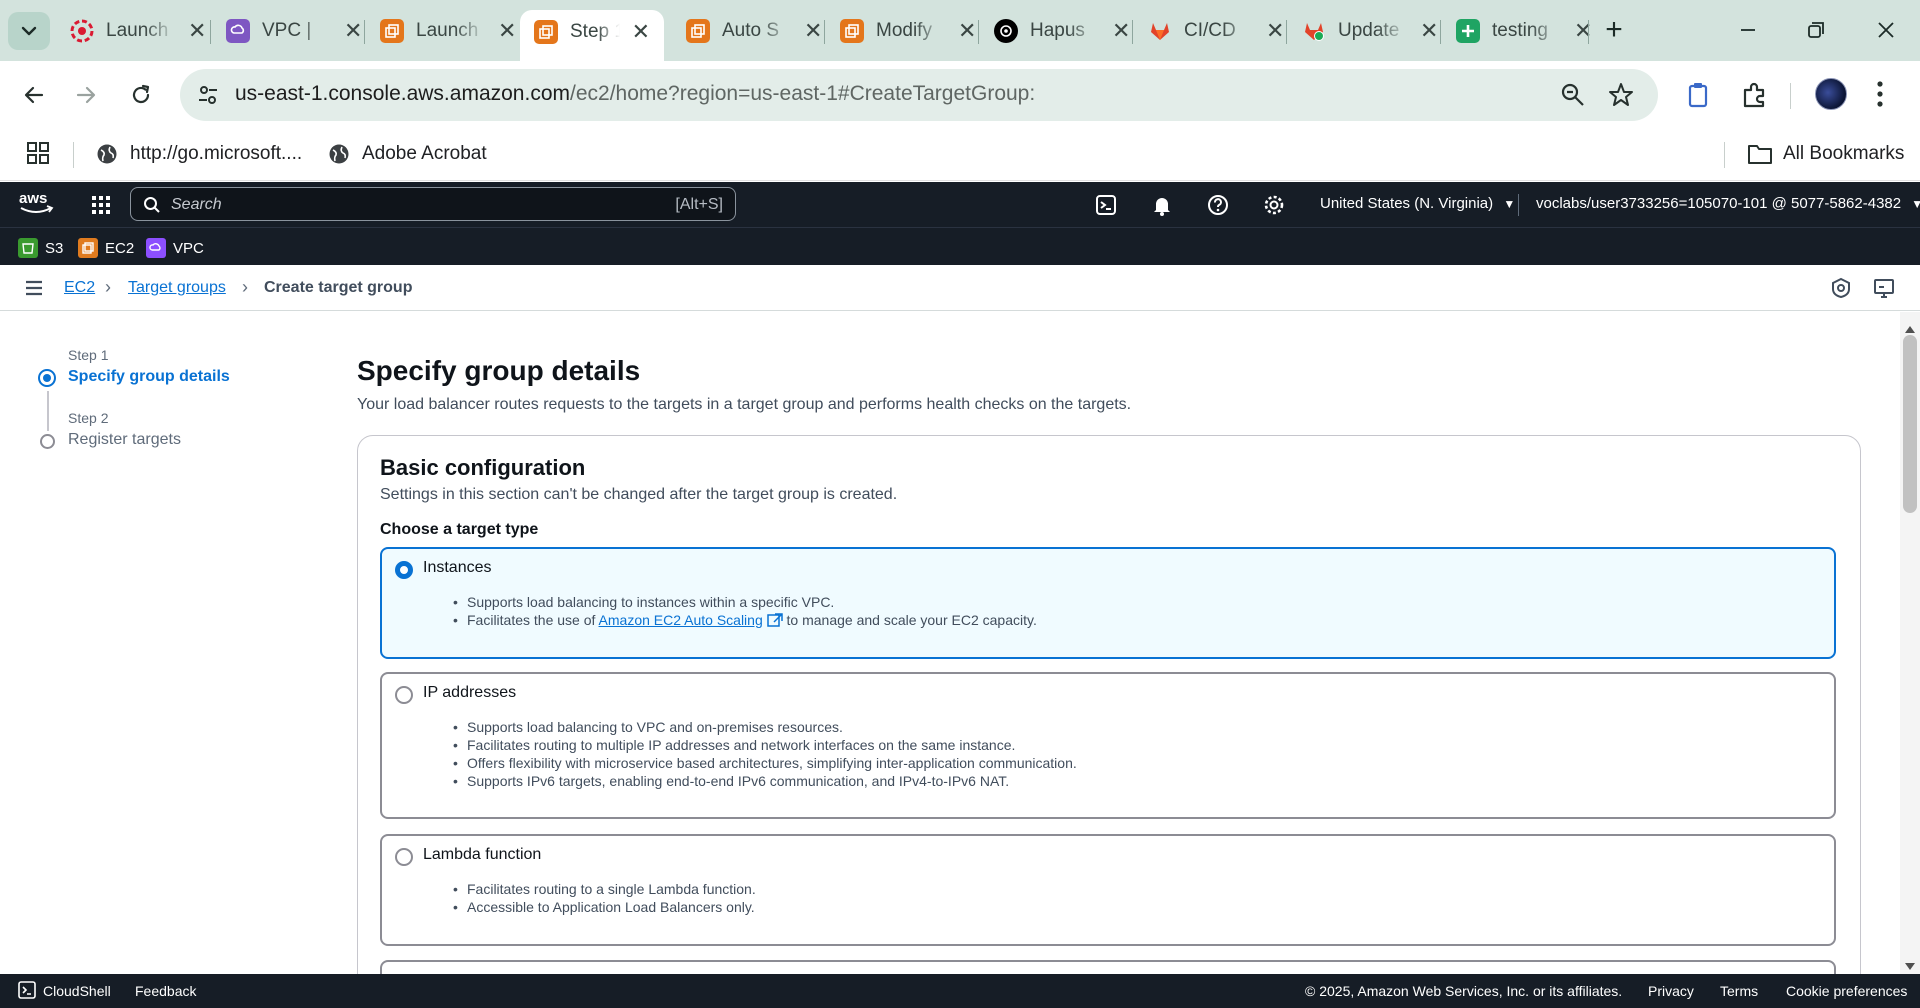  I want to click on forward-button, so click(86, 95).